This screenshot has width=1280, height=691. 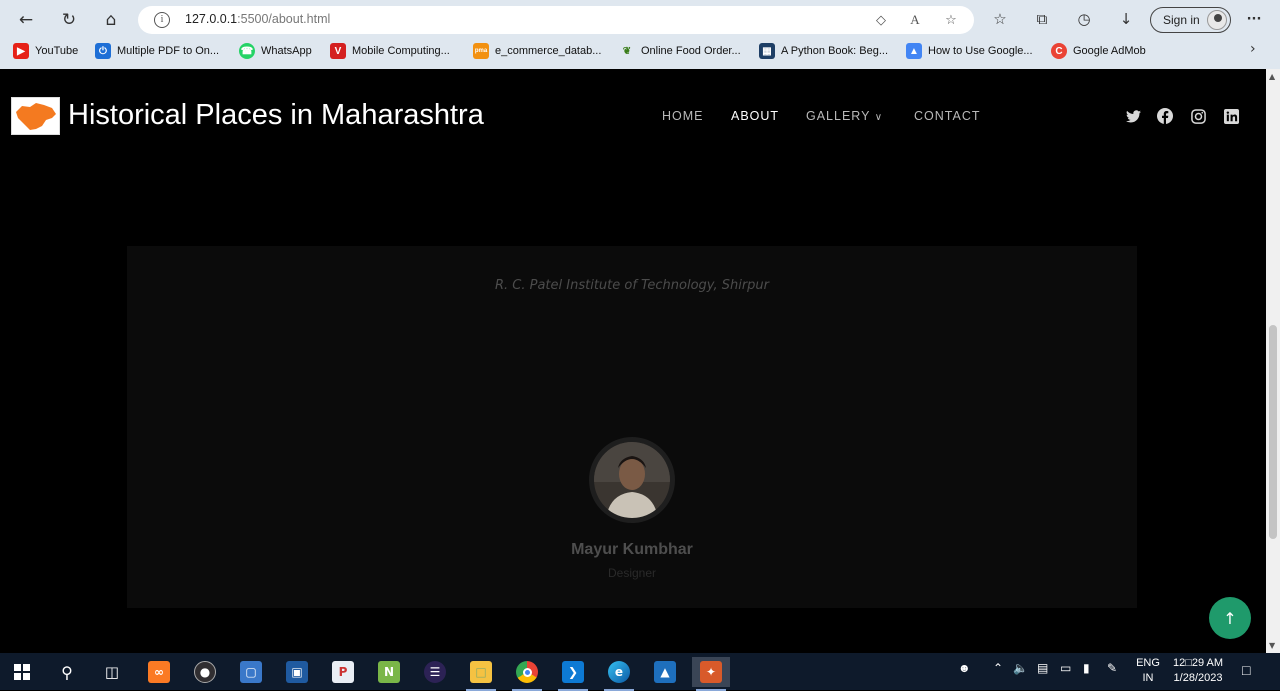 What do you see at coordinates (205, 672) in the screenshot?
I see `obs-icon: ●` at bounding box center [205, 672].